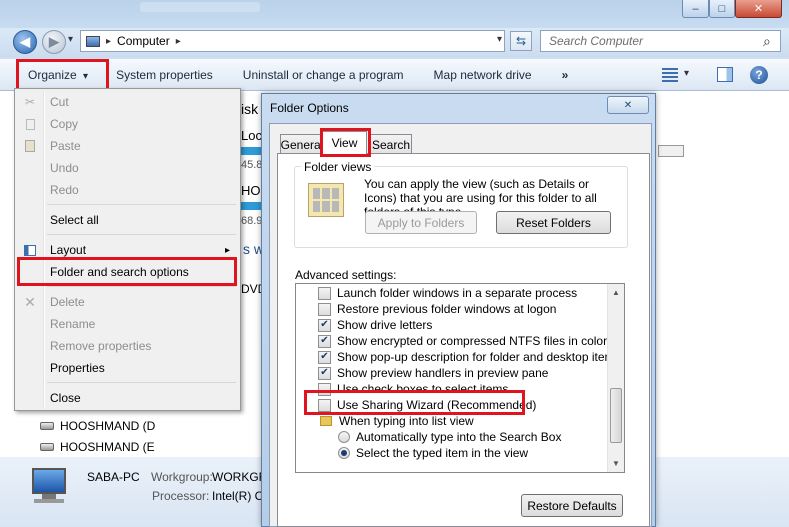 The width and height of the screenshot is (789, 527). Describe the element at coordinates (30, 102) in the screenshot. I see `cut-icon: ✂` at that location.